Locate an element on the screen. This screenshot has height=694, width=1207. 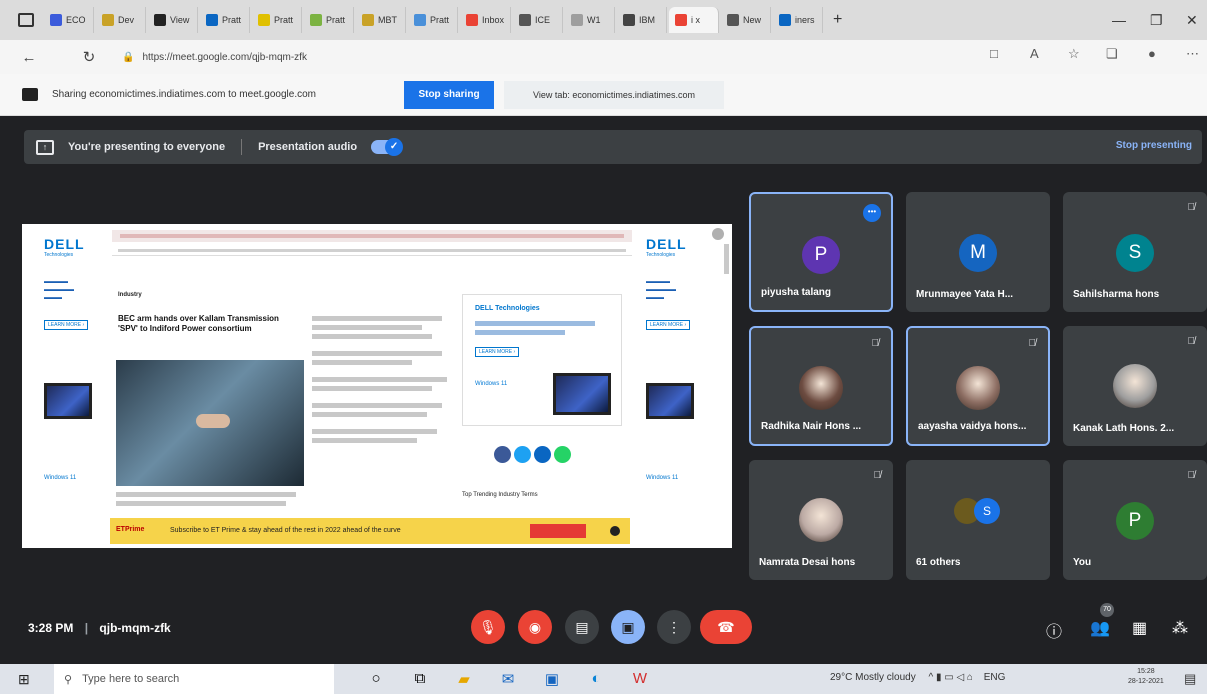
tab-label: View is located at coordinates (180, 20).